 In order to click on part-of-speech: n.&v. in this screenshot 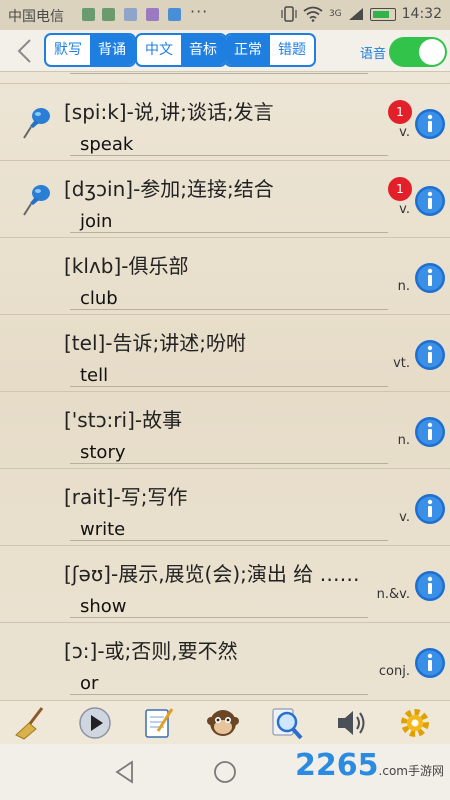, I will do `click(393, 594)`.